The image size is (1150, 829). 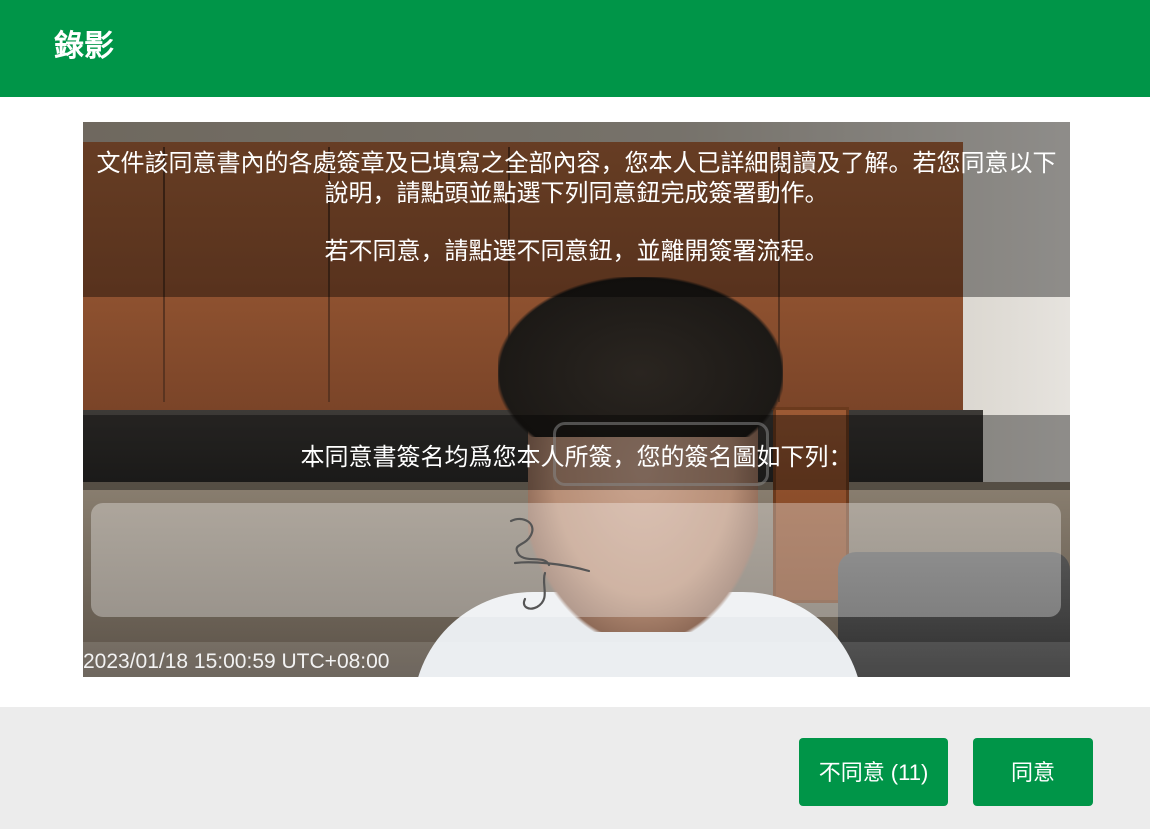 I want to click on disagree-instruction: 若不同意，請點選不同意鈕，並離開簽署流程。, so click(x=576, y=251).